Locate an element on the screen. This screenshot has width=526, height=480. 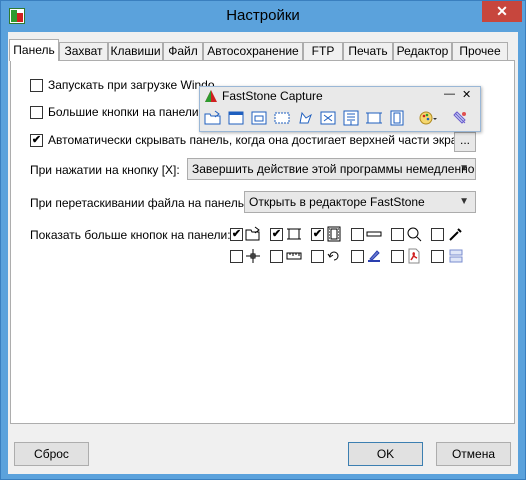
tab-file: Файл is located at coordinates (183, 51).